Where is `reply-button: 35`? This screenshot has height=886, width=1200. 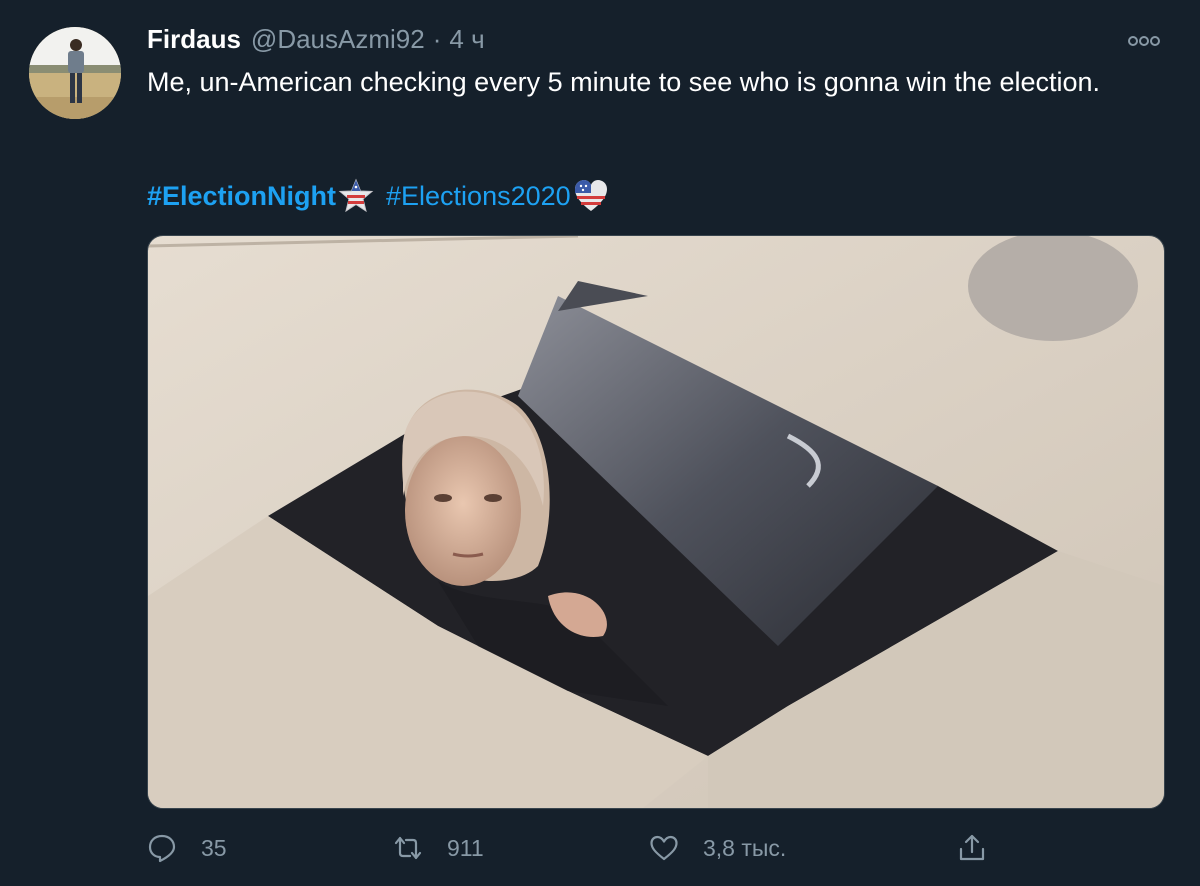
reply-button: 35 is located at coordinates (187, 848).